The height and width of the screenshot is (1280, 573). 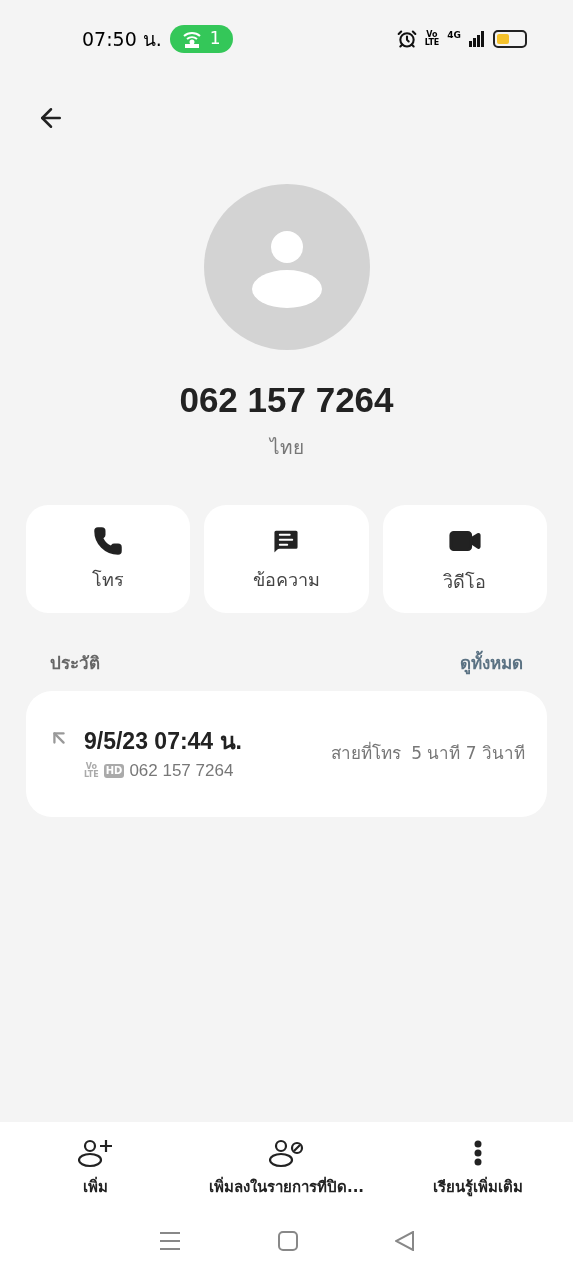 What do you see at coordinates (181, 771) in the screenshot?
I see `call-number: 062 157 7264` at bounding box center [181, 771].